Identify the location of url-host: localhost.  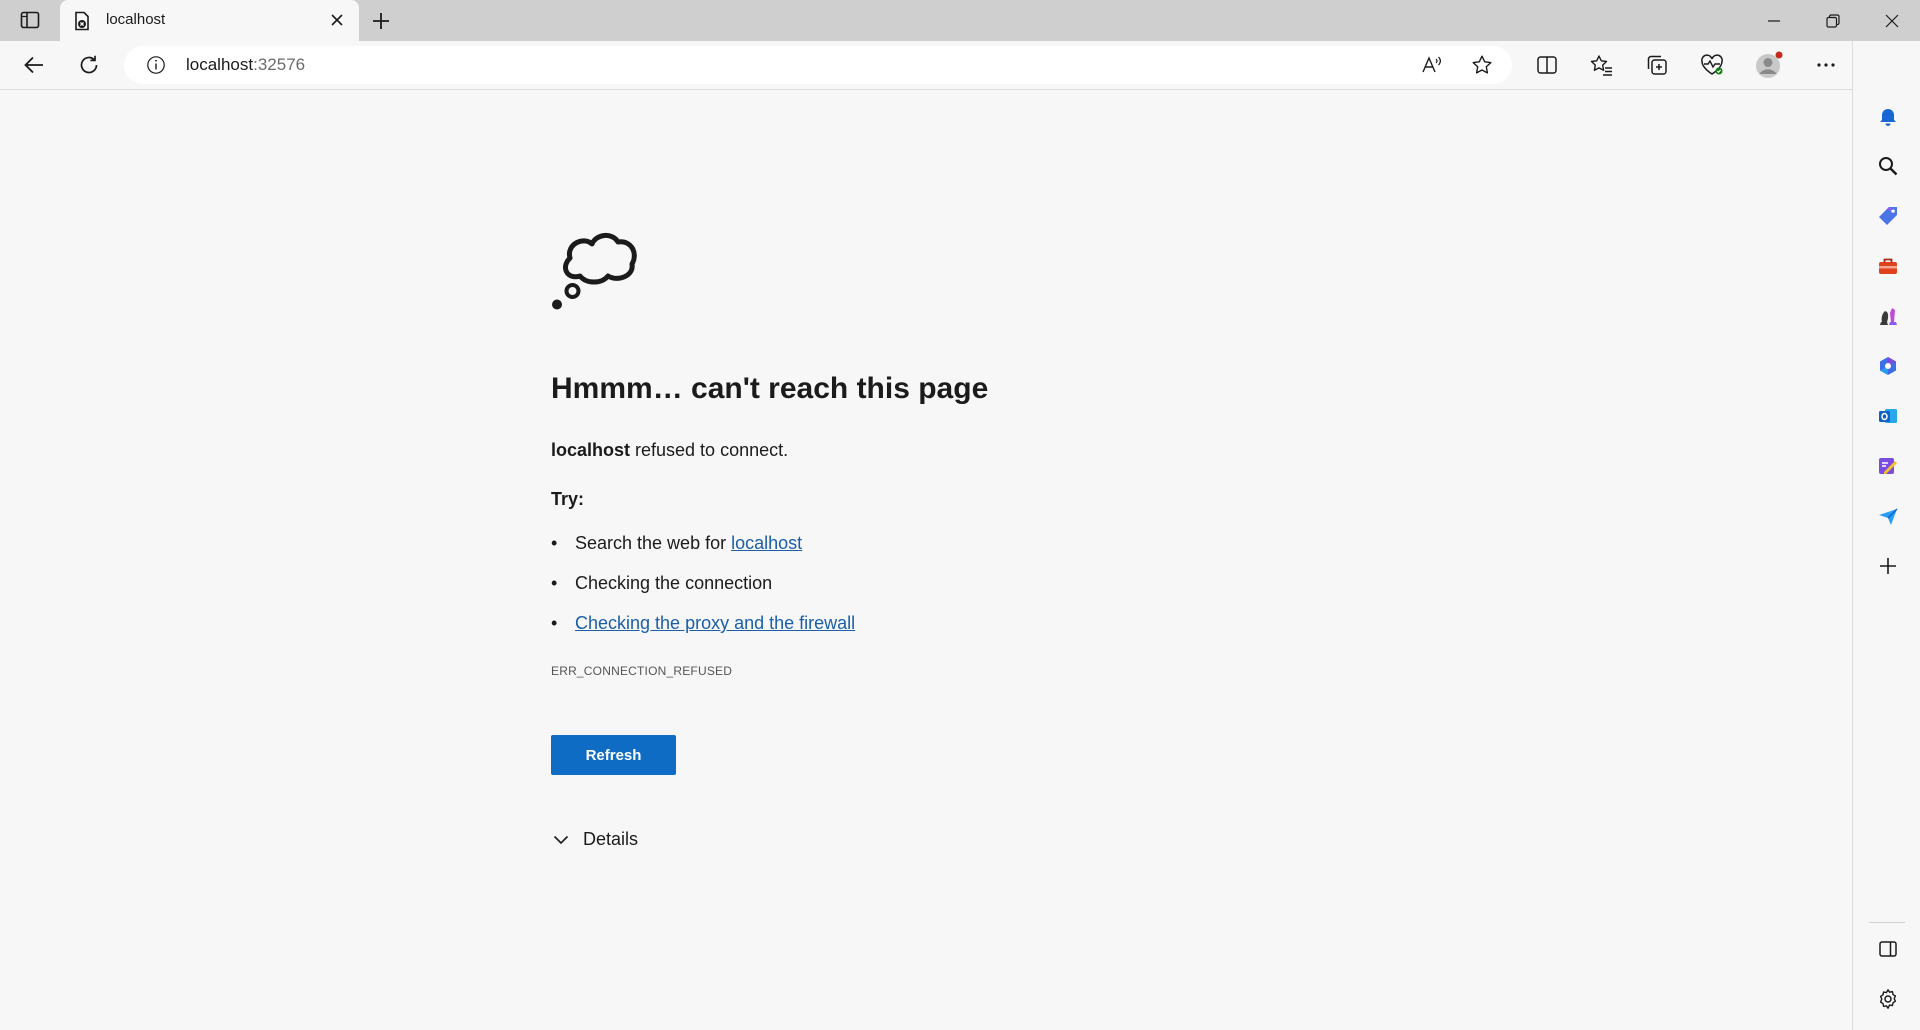
(220, 64).